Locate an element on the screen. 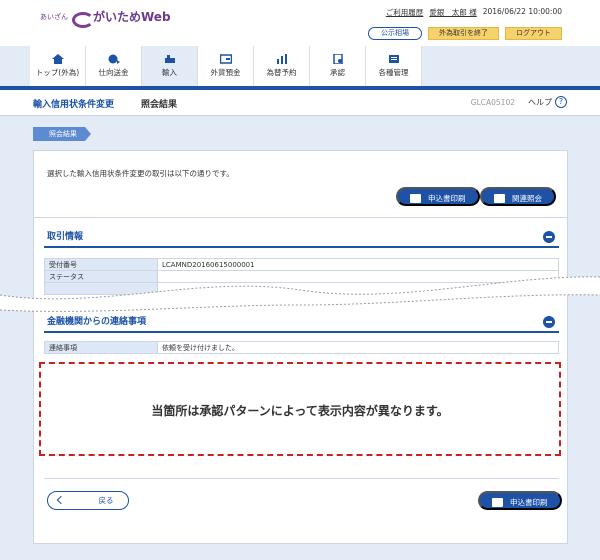 The image size is (600, 560). nav-label: 仕向送金 is located at coordinates (113, 72).